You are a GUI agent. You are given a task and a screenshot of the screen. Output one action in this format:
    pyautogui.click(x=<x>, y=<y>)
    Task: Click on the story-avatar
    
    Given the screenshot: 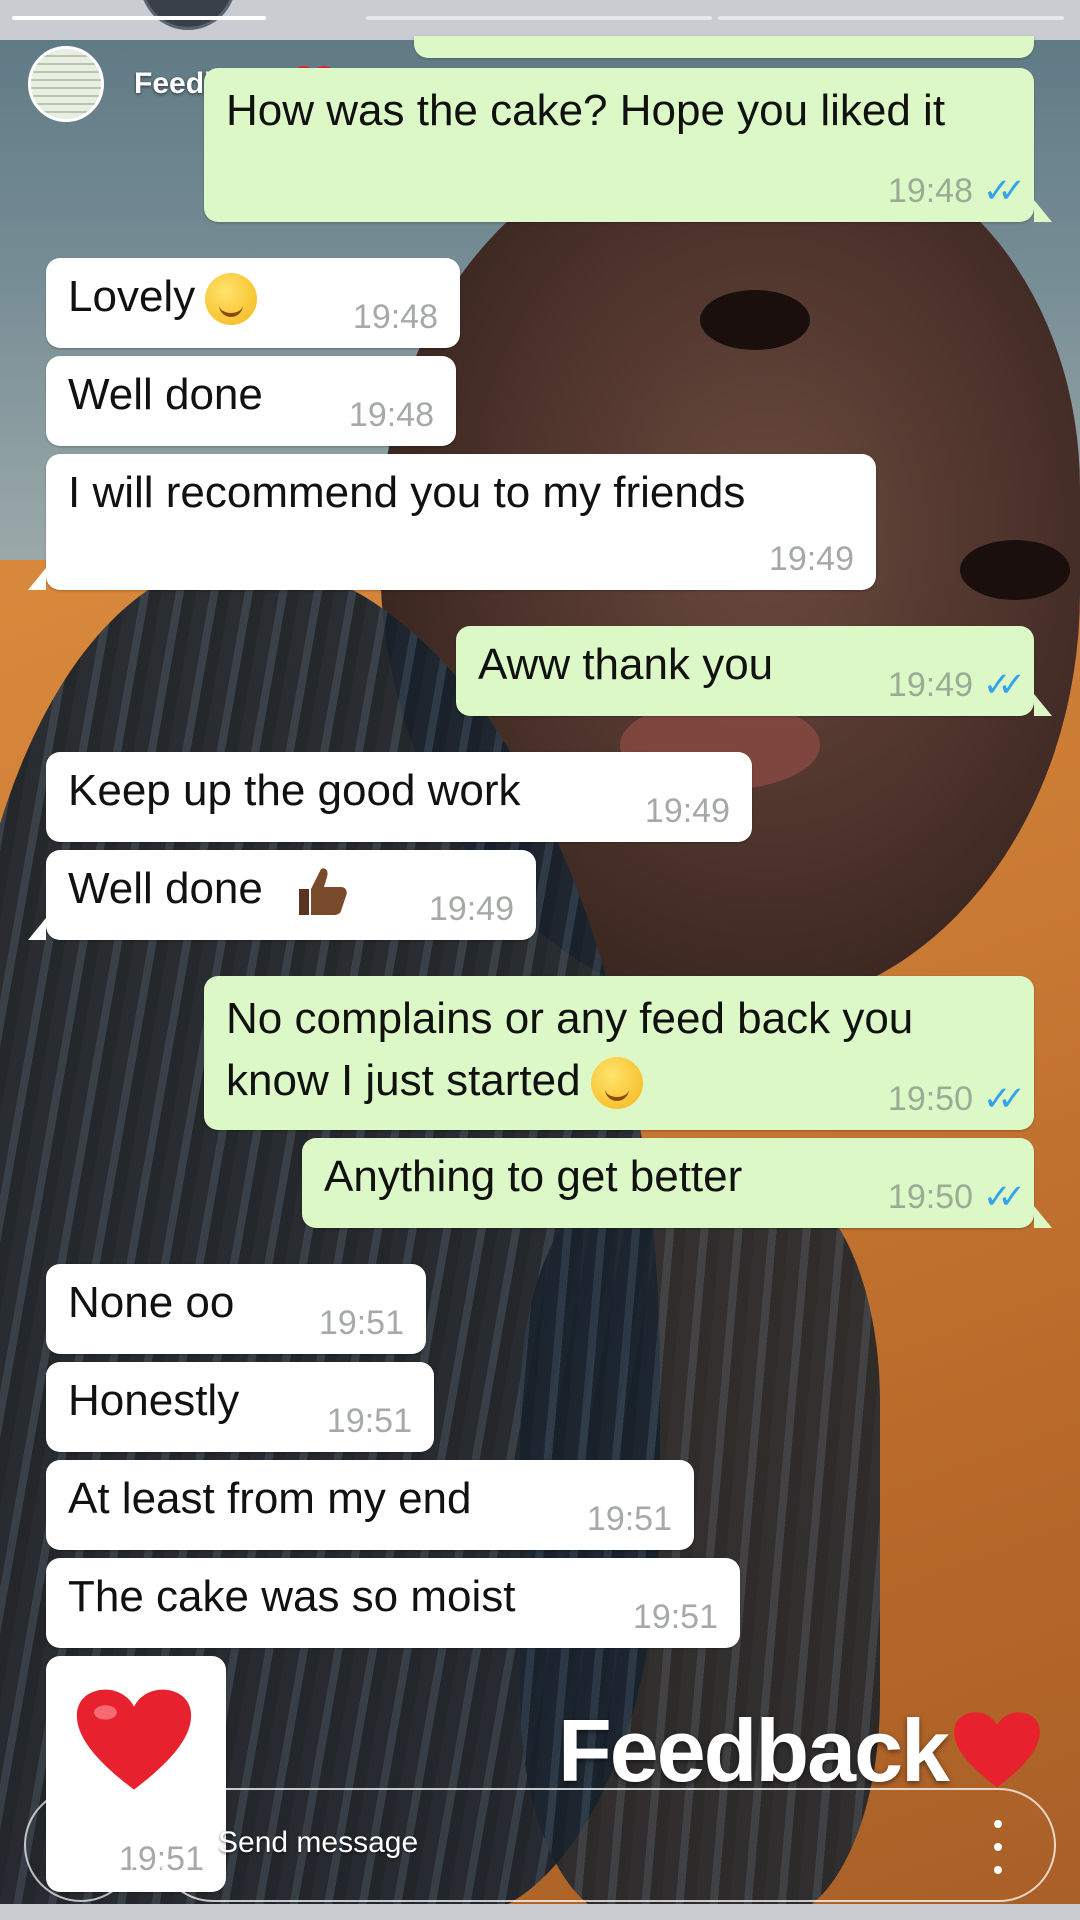 What is the action you would take?
    pyautogui.click(x=66, y=84)
    